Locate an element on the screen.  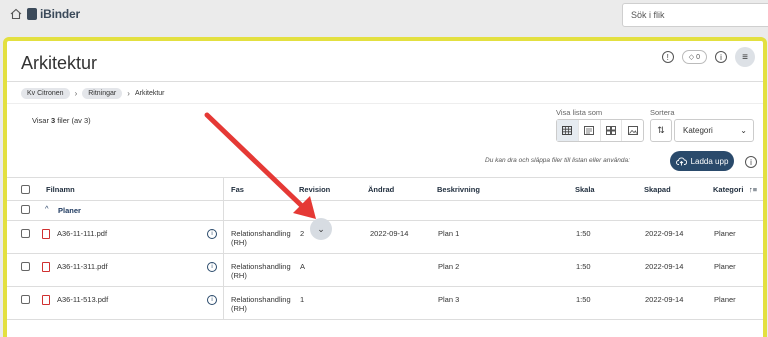
breadcrumb-item: Kv Citronen is located at coordinates (45, 93).